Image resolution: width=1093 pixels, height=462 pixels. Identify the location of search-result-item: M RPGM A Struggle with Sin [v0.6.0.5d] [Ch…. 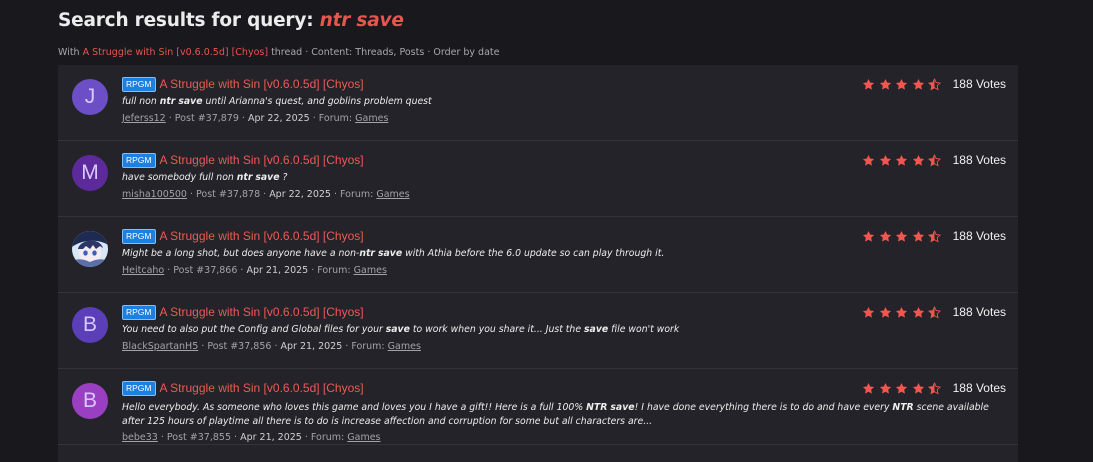
(538, 179).